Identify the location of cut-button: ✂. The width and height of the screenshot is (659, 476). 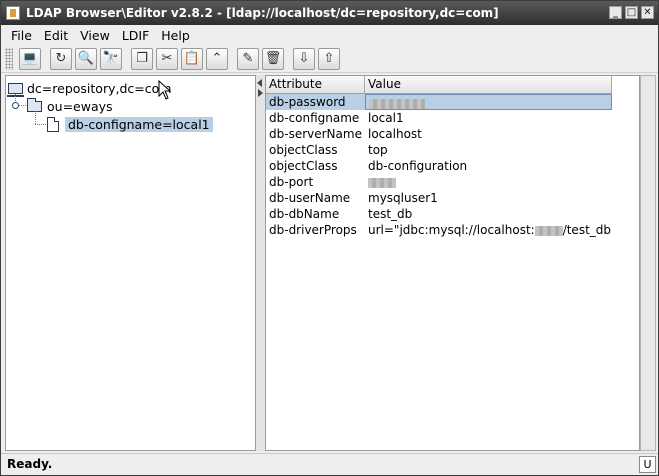
(167, 58).